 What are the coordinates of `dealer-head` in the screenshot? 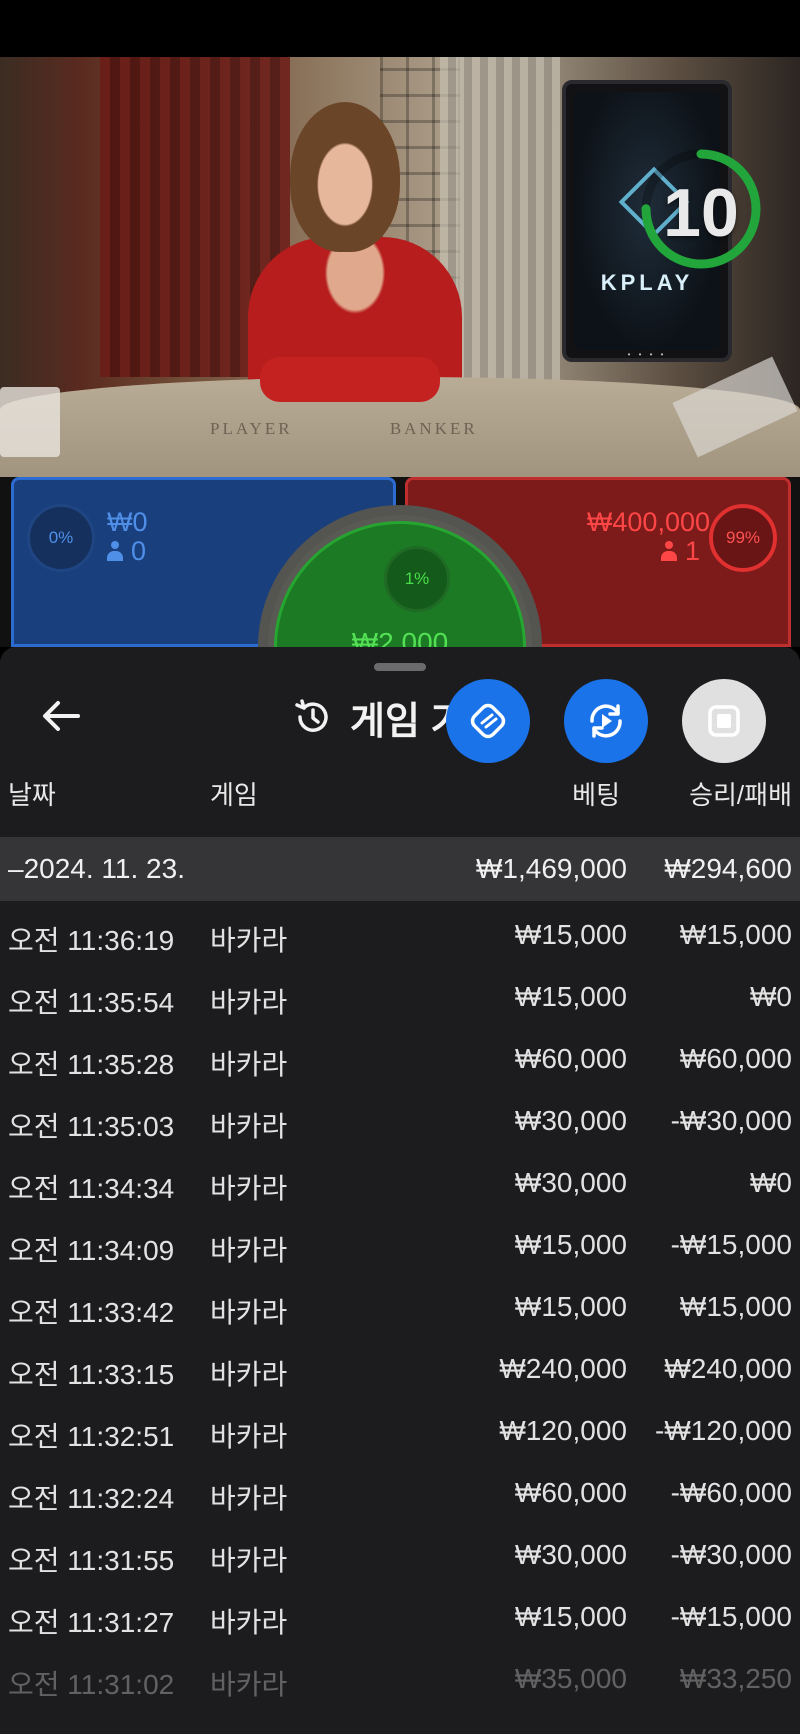 It's located at (345, 177).